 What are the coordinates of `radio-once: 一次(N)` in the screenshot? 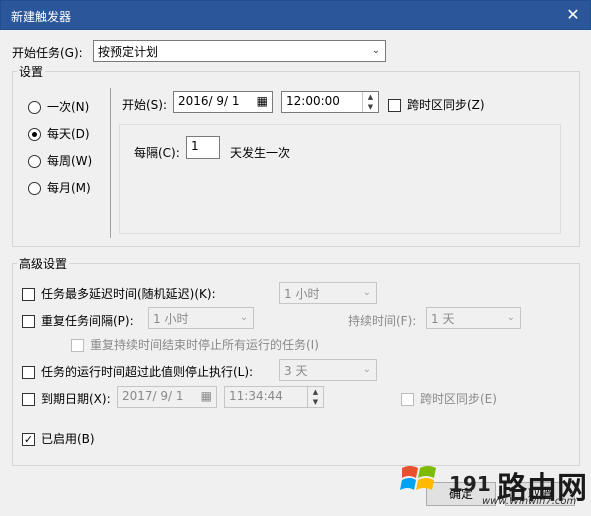 It's located at (58, 106).